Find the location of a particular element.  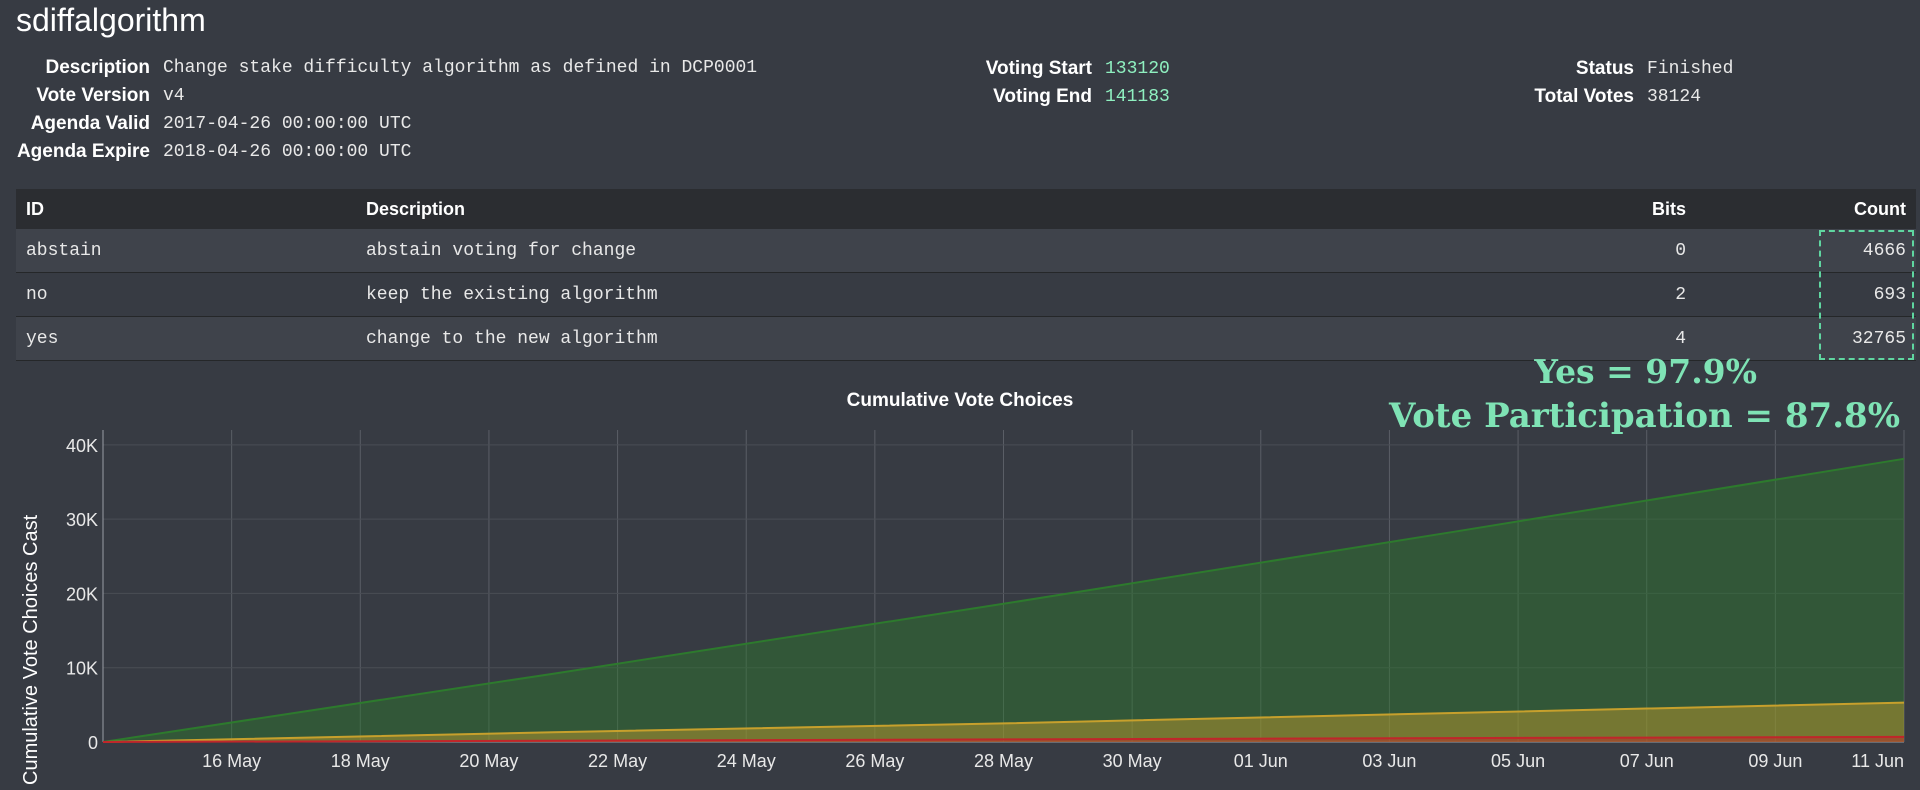

info-label: Voting Start is located at coordinates (1038, 68).